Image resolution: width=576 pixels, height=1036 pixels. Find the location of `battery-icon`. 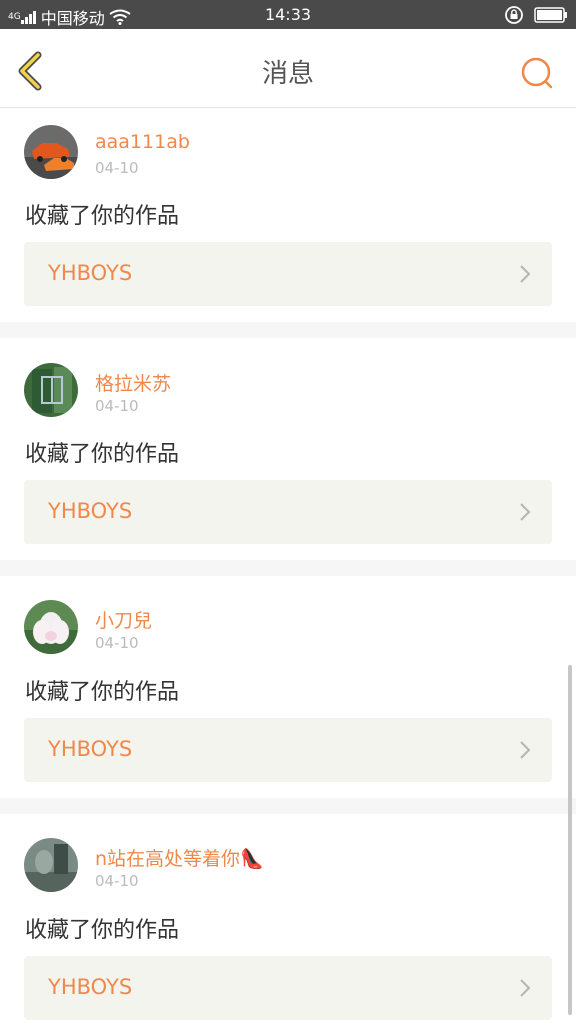

battery-icon is located at coordinates (550, 15).